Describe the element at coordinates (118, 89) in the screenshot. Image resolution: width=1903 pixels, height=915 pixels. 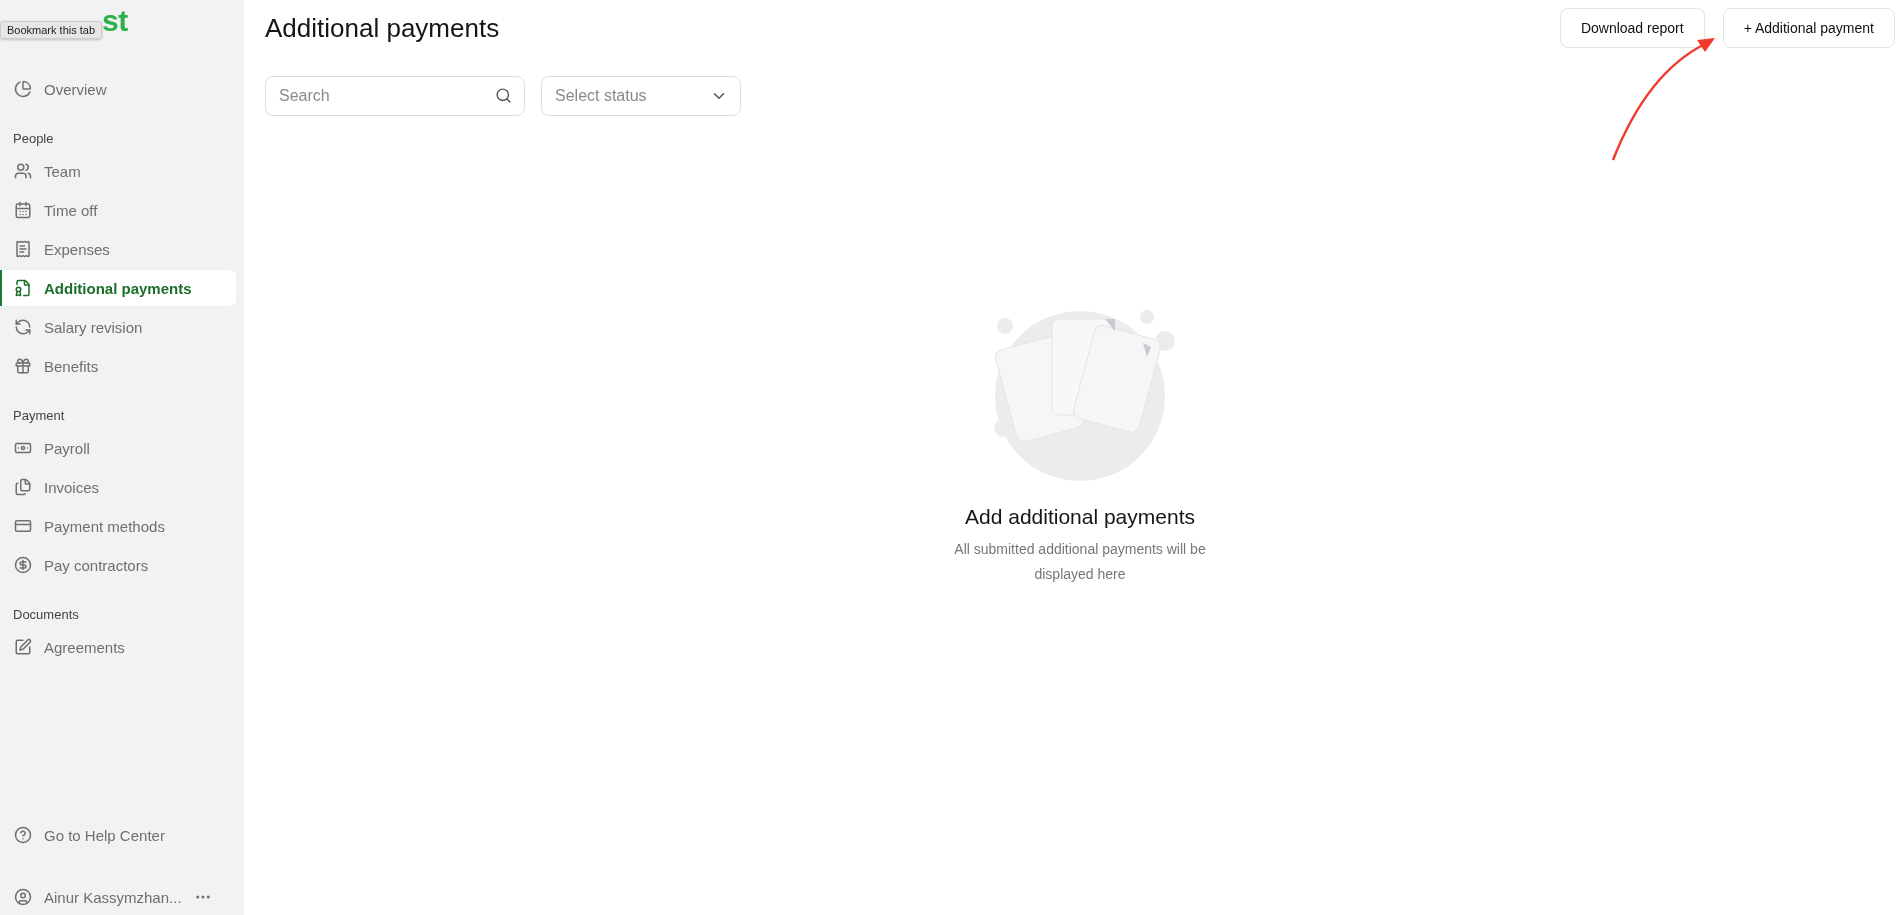
I see `sidebar-item: Overview` at that location.